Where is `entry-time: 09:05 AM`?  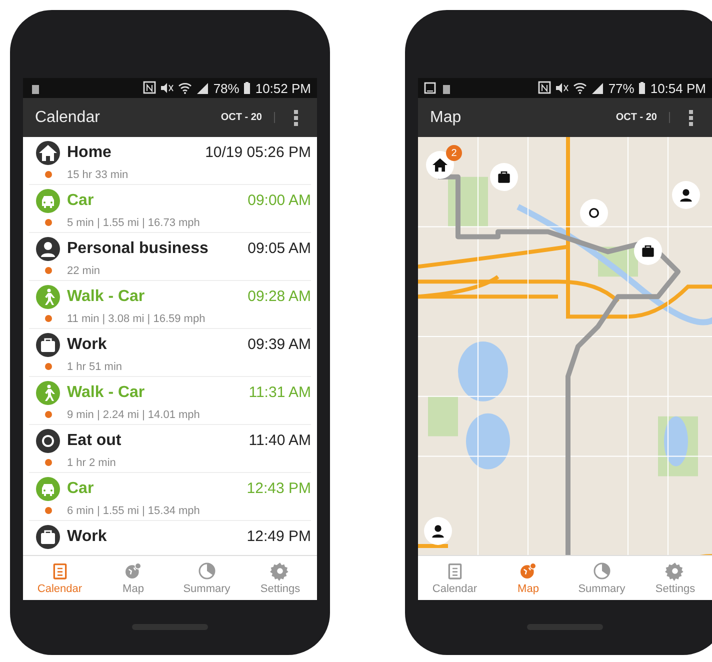
entry-time: 09:05 AM is located at coordinates (279, 248).